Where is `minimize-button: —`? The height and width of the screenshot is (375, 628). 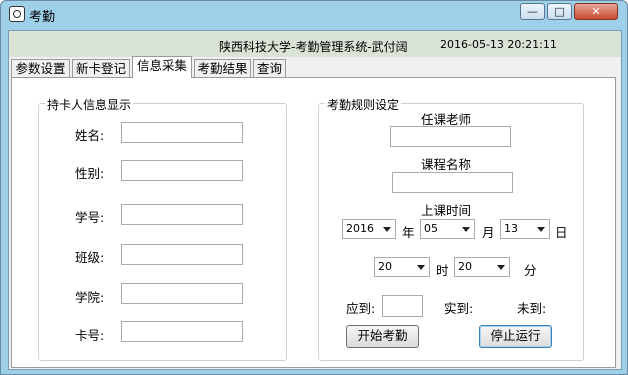 minimize-button: — is located at coordinates (532, 11).